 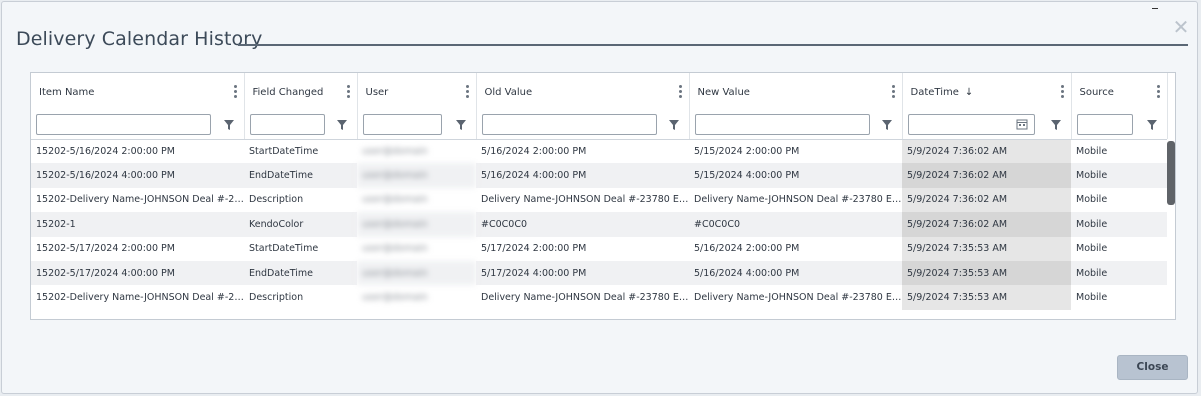 What do you see at coordinates (1155, 8) in the screenshot?
I see `title-mark` at bounding box center [1155, 8].